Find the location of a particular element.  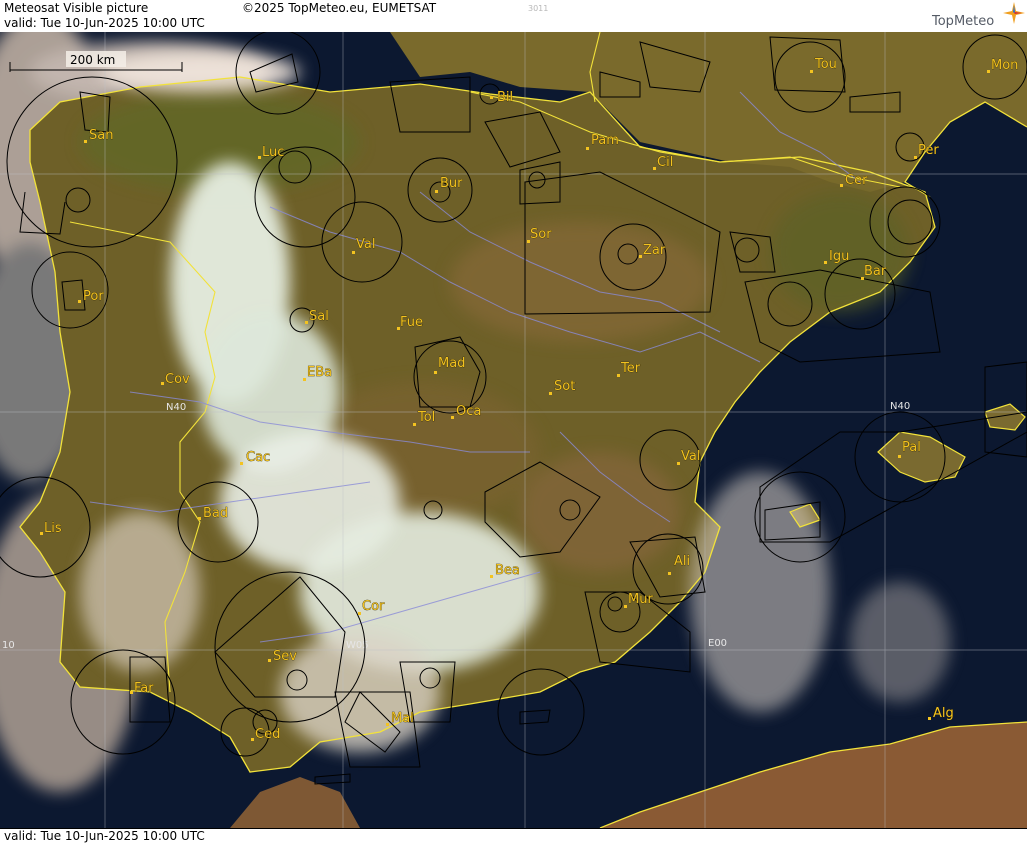

svg-text: Pam is located at coordinates (605, 140).